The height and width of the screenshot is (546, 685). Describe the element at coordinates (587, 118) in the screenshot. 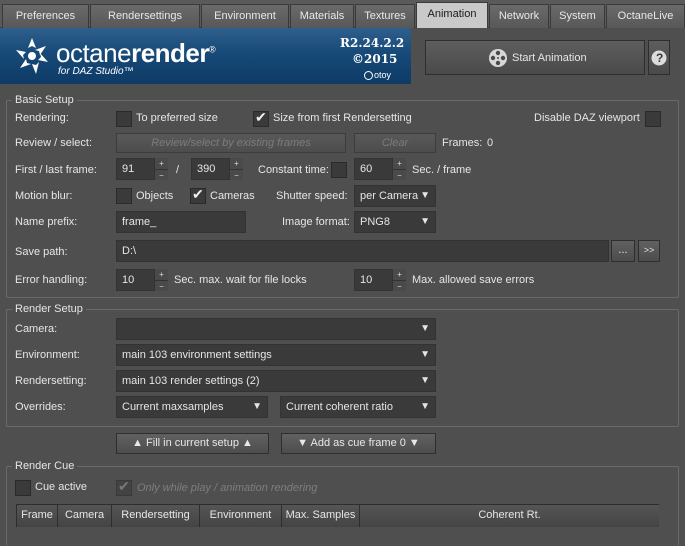

I see `disable-daz-viewport-label: Disable DAZ viewport` at that location.